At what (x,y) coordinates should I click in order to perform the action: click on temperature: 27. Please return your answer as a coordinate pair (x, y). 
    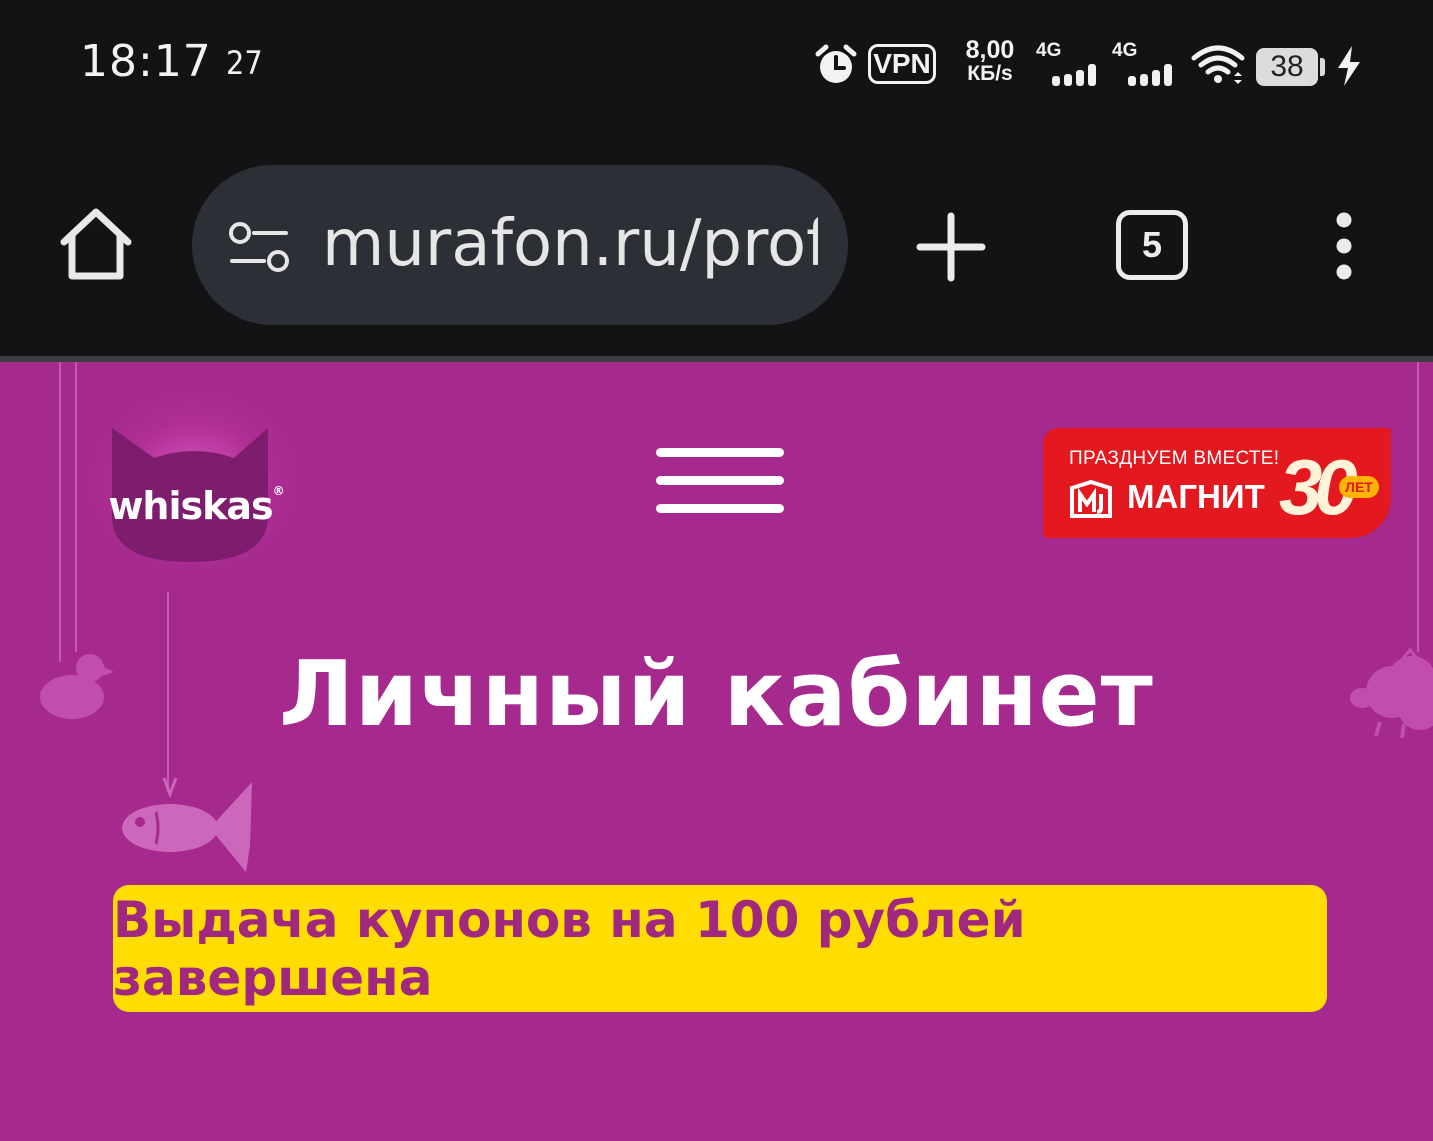
    Looking at the image, I should click on (244, 63).